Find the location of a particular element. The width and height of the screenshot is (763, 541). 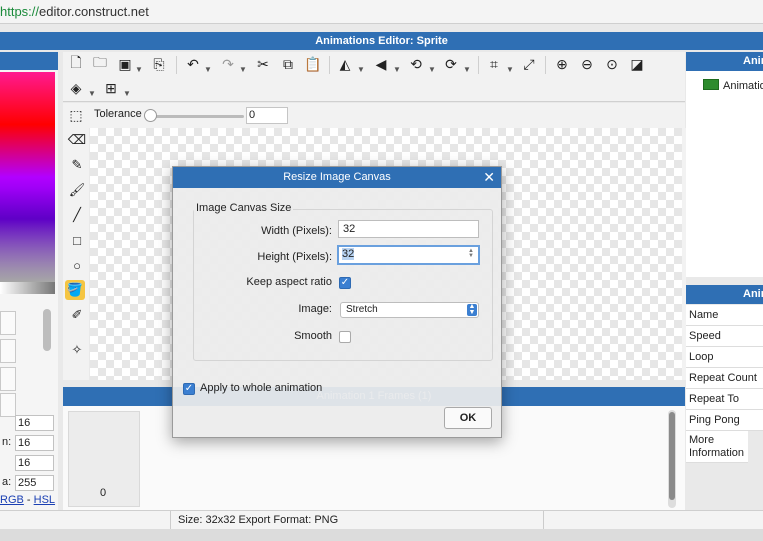

grid-icon: ⊞ is located at coordinates (111, 88).